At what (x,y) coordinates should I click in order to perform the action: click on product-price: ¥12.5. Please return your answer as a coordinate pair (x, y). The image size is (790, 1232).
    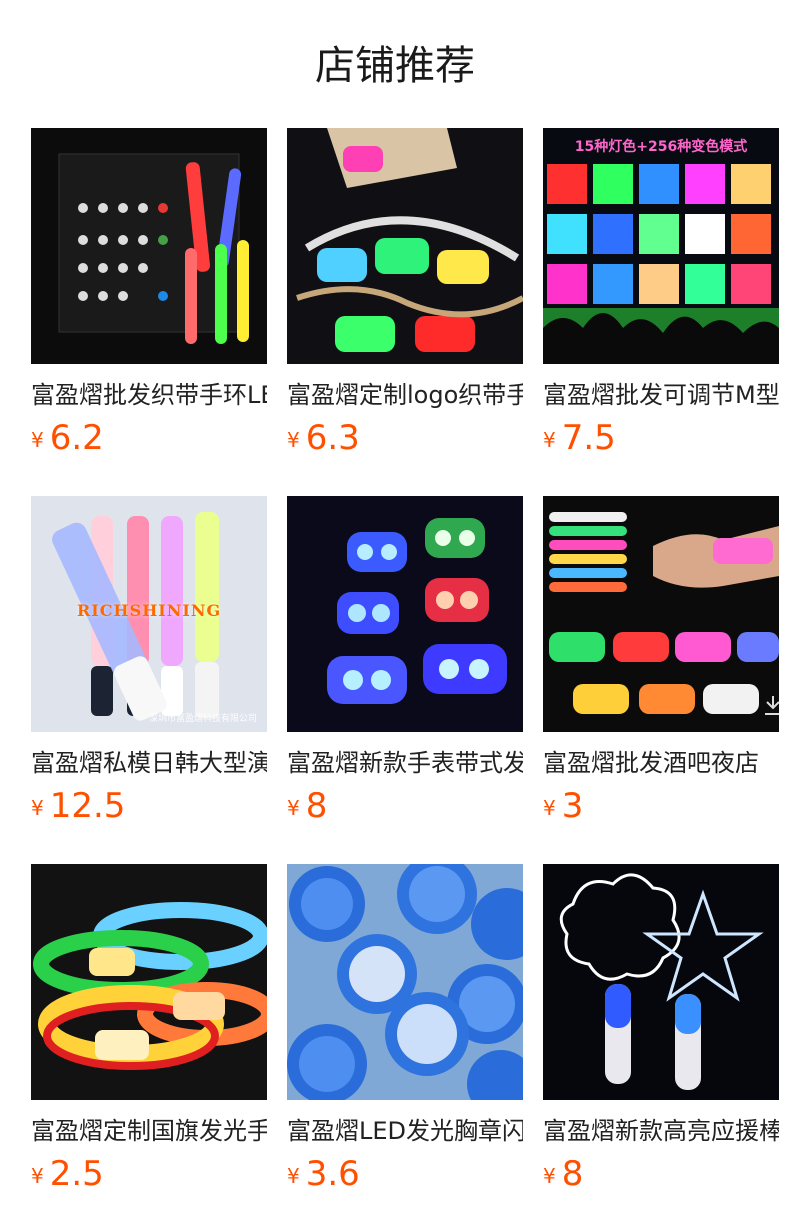
    Looking at the image, I should click on (78, 806).